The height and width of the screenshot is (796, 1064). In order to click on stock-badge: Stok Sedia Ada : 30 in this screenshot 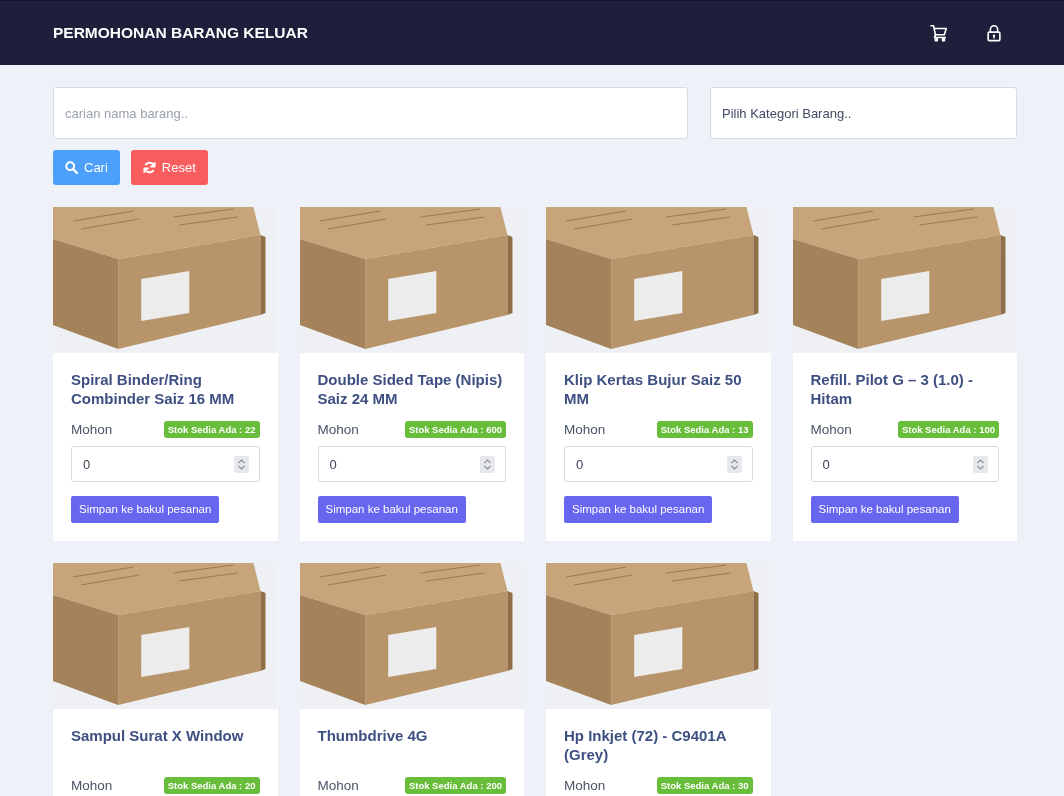, I will do `click(704, 785)`.